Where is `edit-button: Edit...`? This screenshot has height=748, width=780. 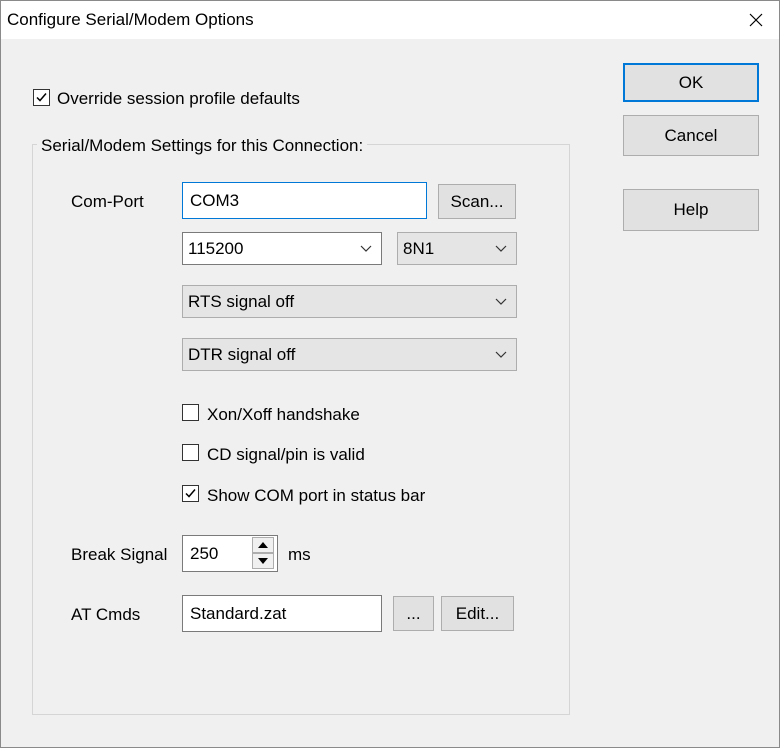
edit-button: Edit... is located at coordinates (477, 613).